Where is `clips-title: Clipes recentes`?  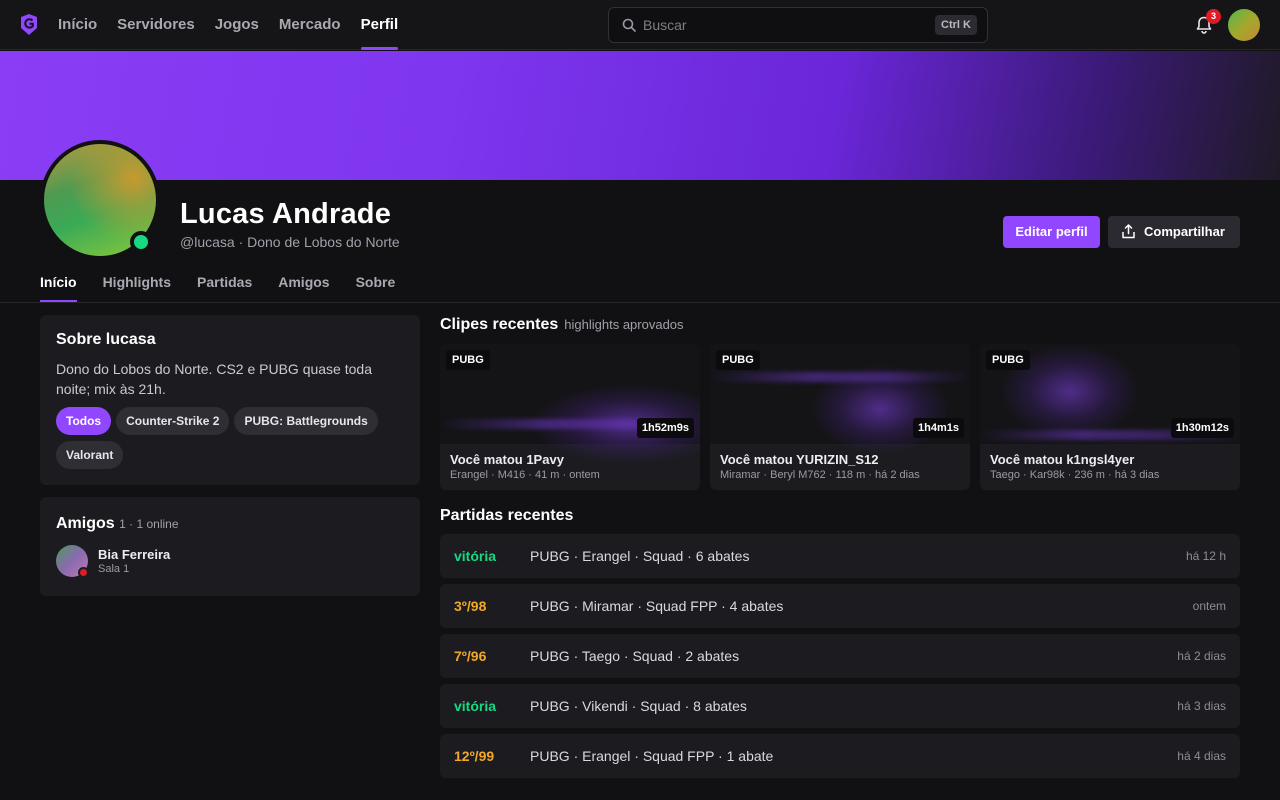
clips-title: Clipes recentes is located at coordinates (499, 324).